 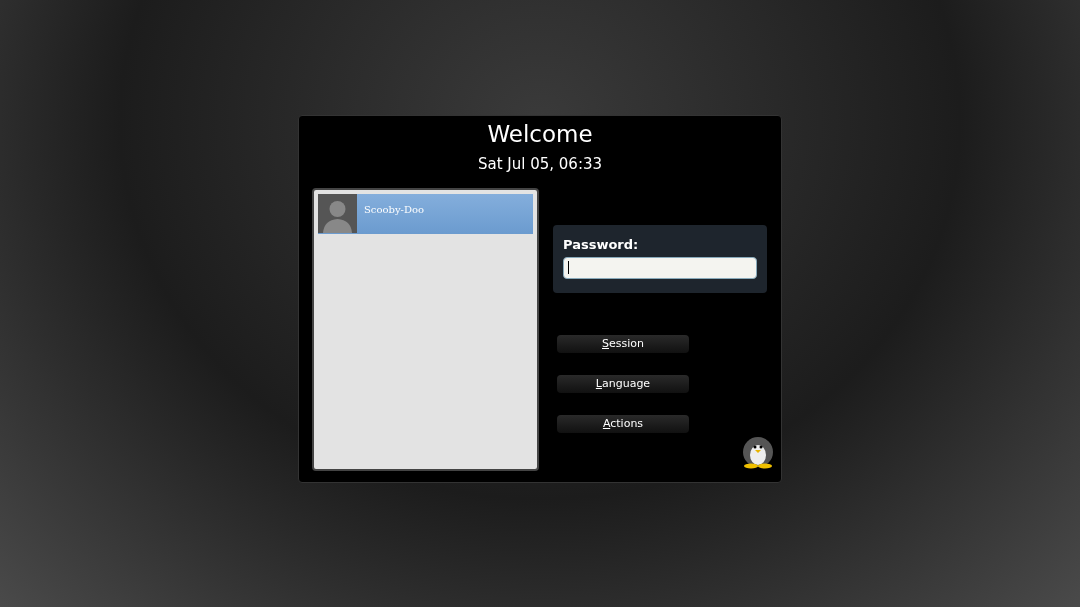 What do you see at coordinates (623, 383) in the screenshot?
I see `menu-button: Language` at bounding box center [623, 383].